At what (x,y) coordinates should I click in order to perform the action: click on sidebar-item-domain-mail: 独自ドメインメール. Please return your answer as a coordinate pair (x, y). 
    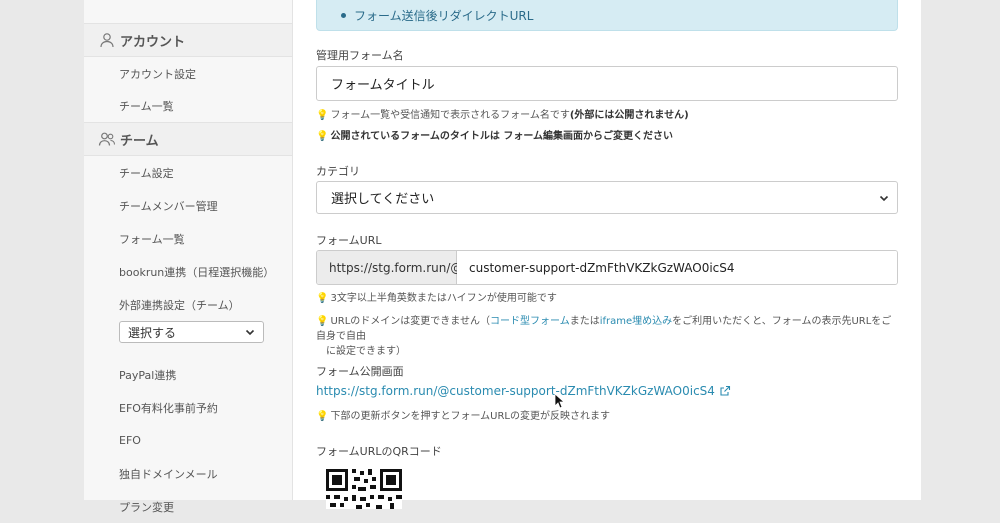
    Looking at the image, I should click on (188, 473).